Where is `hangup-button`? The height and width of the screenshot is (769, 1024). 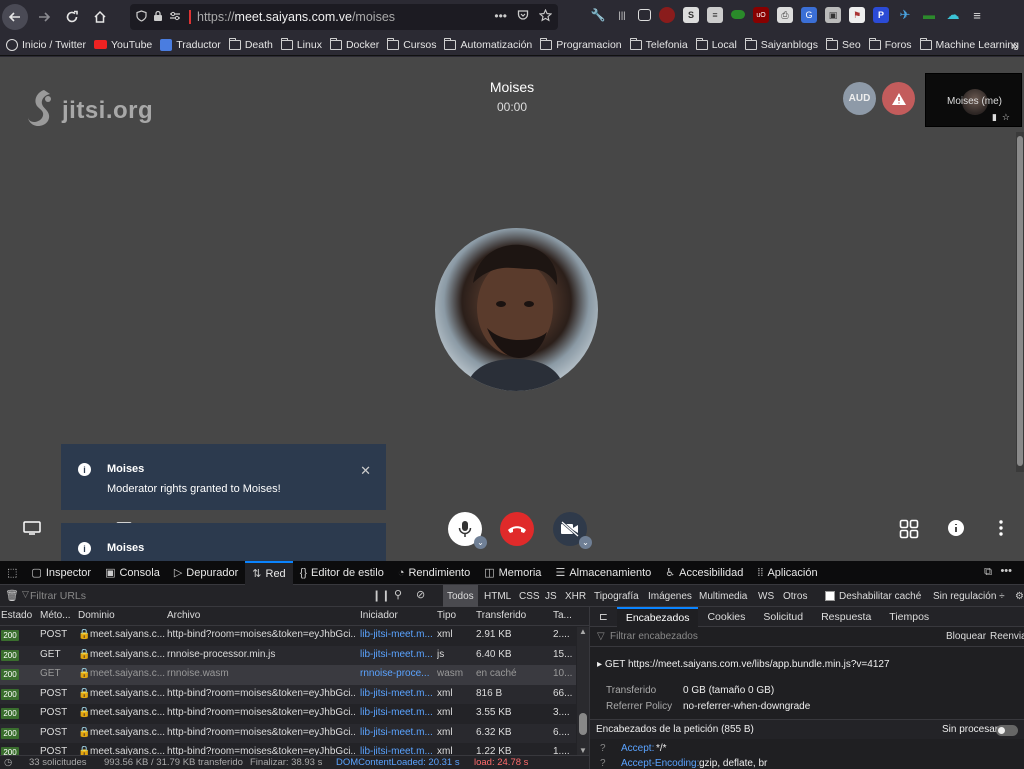 hangup-button is located at coordinates (517, 529).